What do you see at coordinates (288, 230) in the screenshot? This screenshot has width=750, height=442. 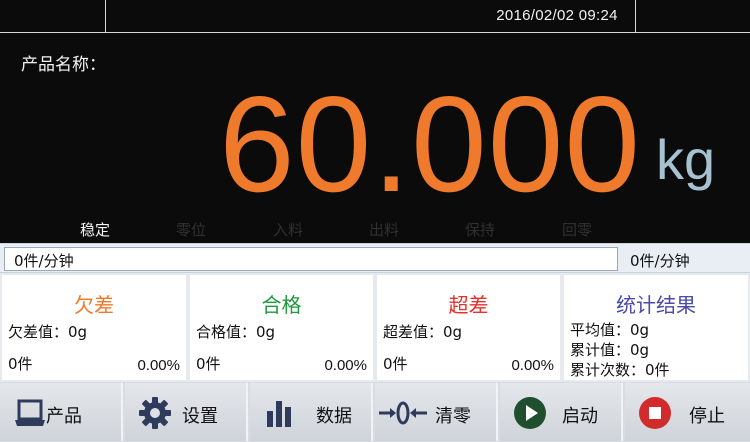 I see `status-feed-in: 入料` at bounding box center [288, 230].